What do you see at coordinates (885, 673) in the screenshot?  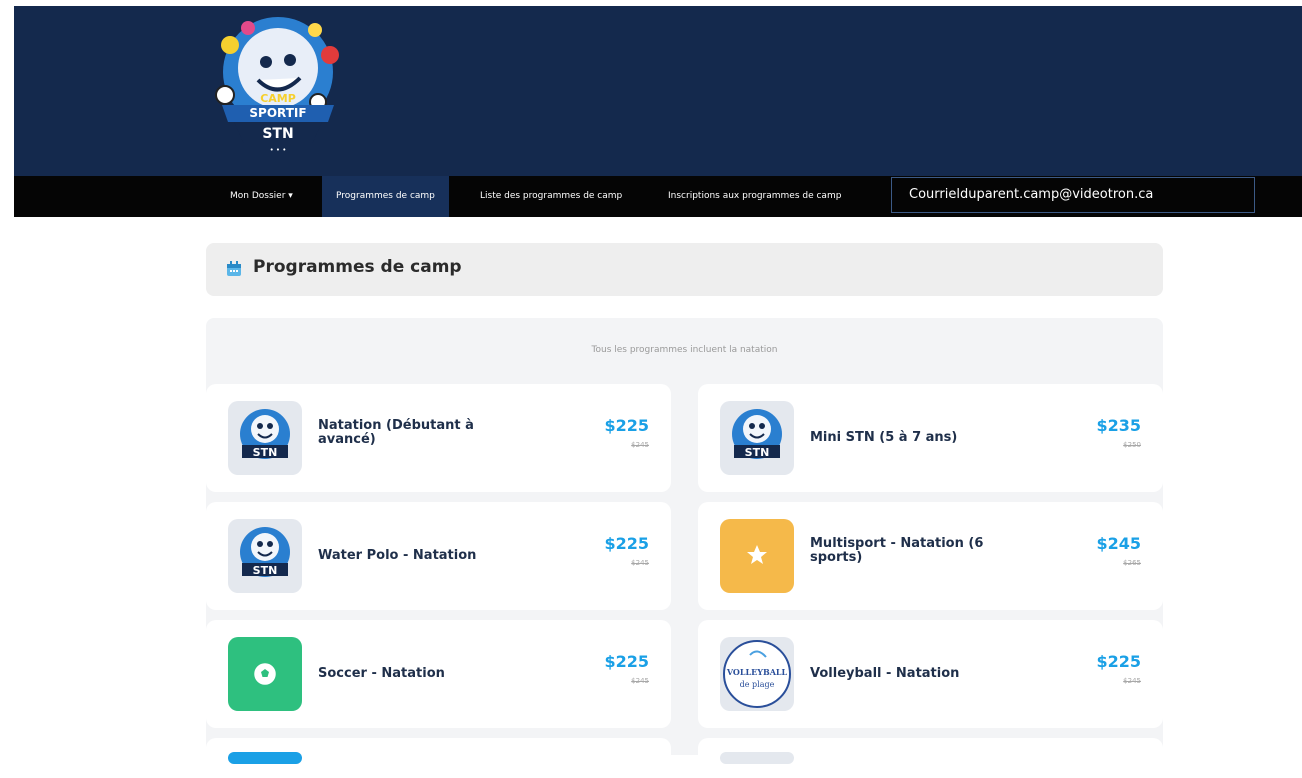 I see `program-name: Volleyball - Natation` at bounding box center [885, 673].